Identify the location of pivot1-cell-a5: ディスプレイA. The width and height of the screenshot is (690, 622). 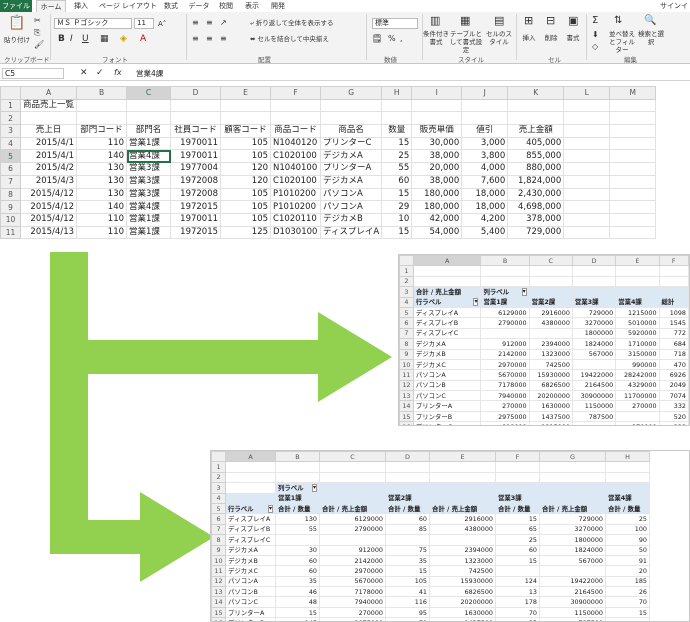
(447, 312).